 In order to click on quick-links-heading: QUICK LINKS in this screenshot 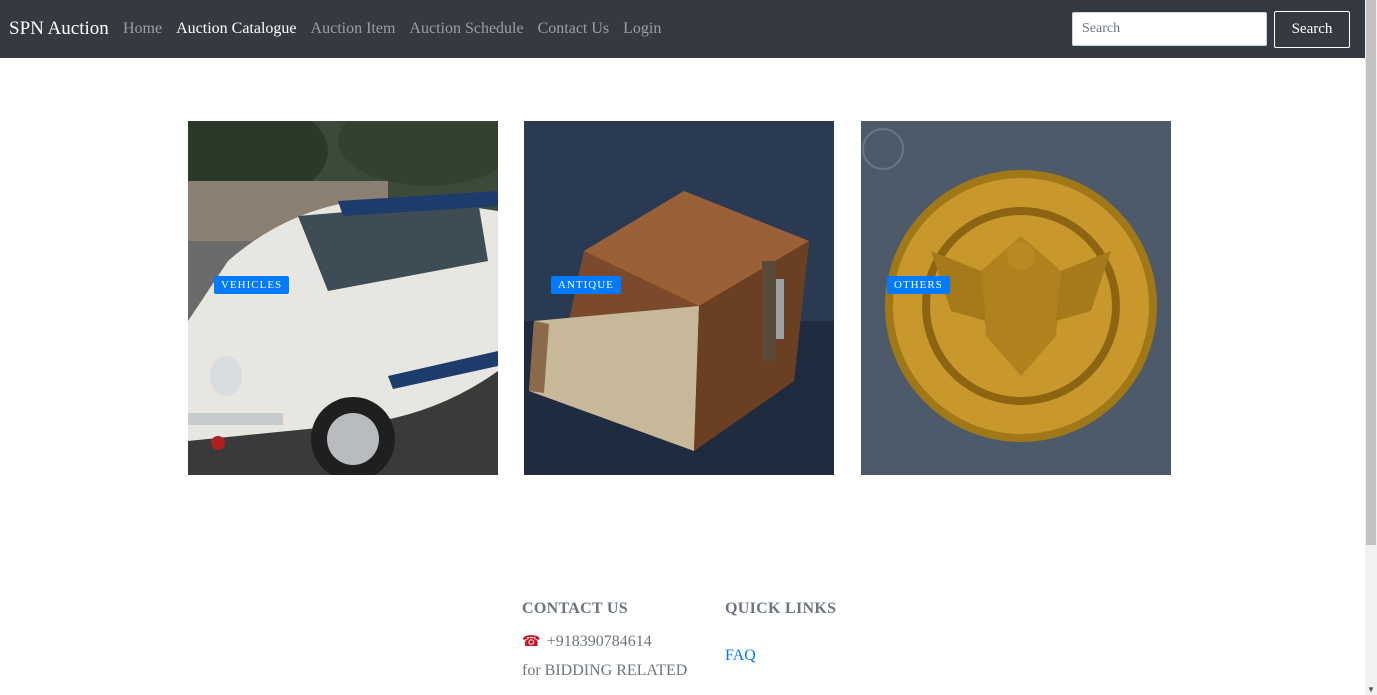, I will do `click(781, 608)`.